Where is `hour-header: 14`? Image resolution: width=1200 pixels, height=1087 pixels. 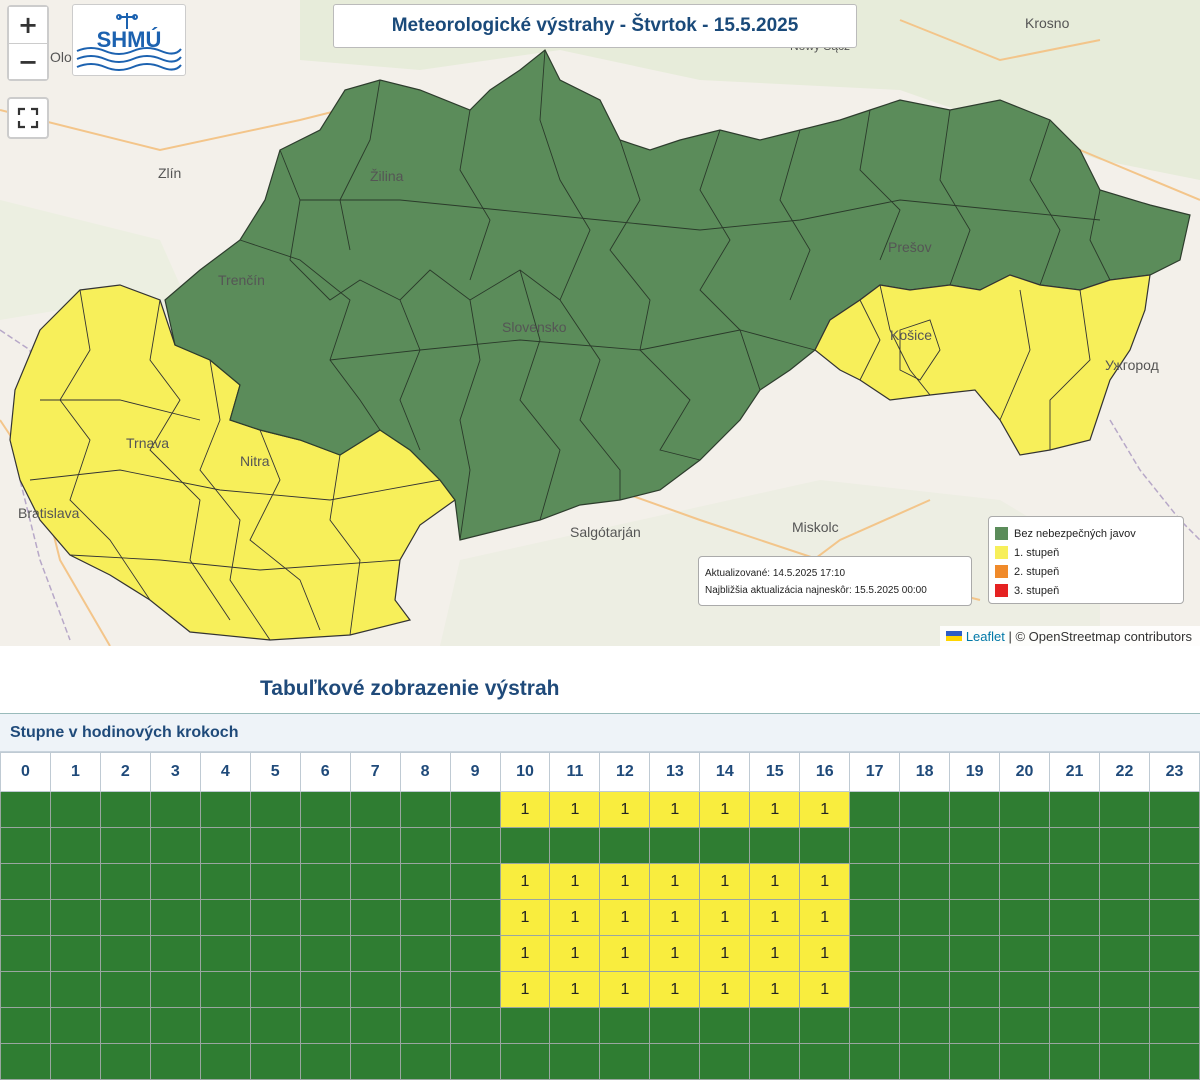 hour-header: 14 is located at coordinates (725, 772).